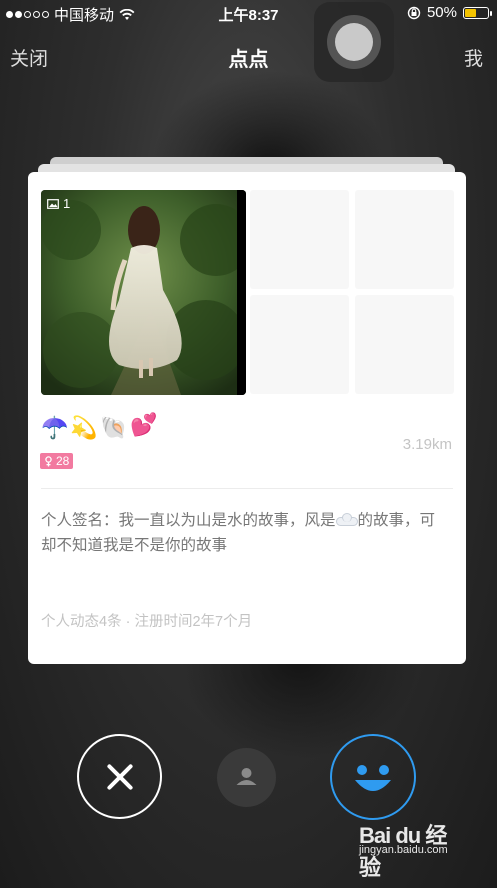 Image resolution: width=497 pixels, height=888 pixels. I want to click on profile-photo: 1, so click(143, 292).